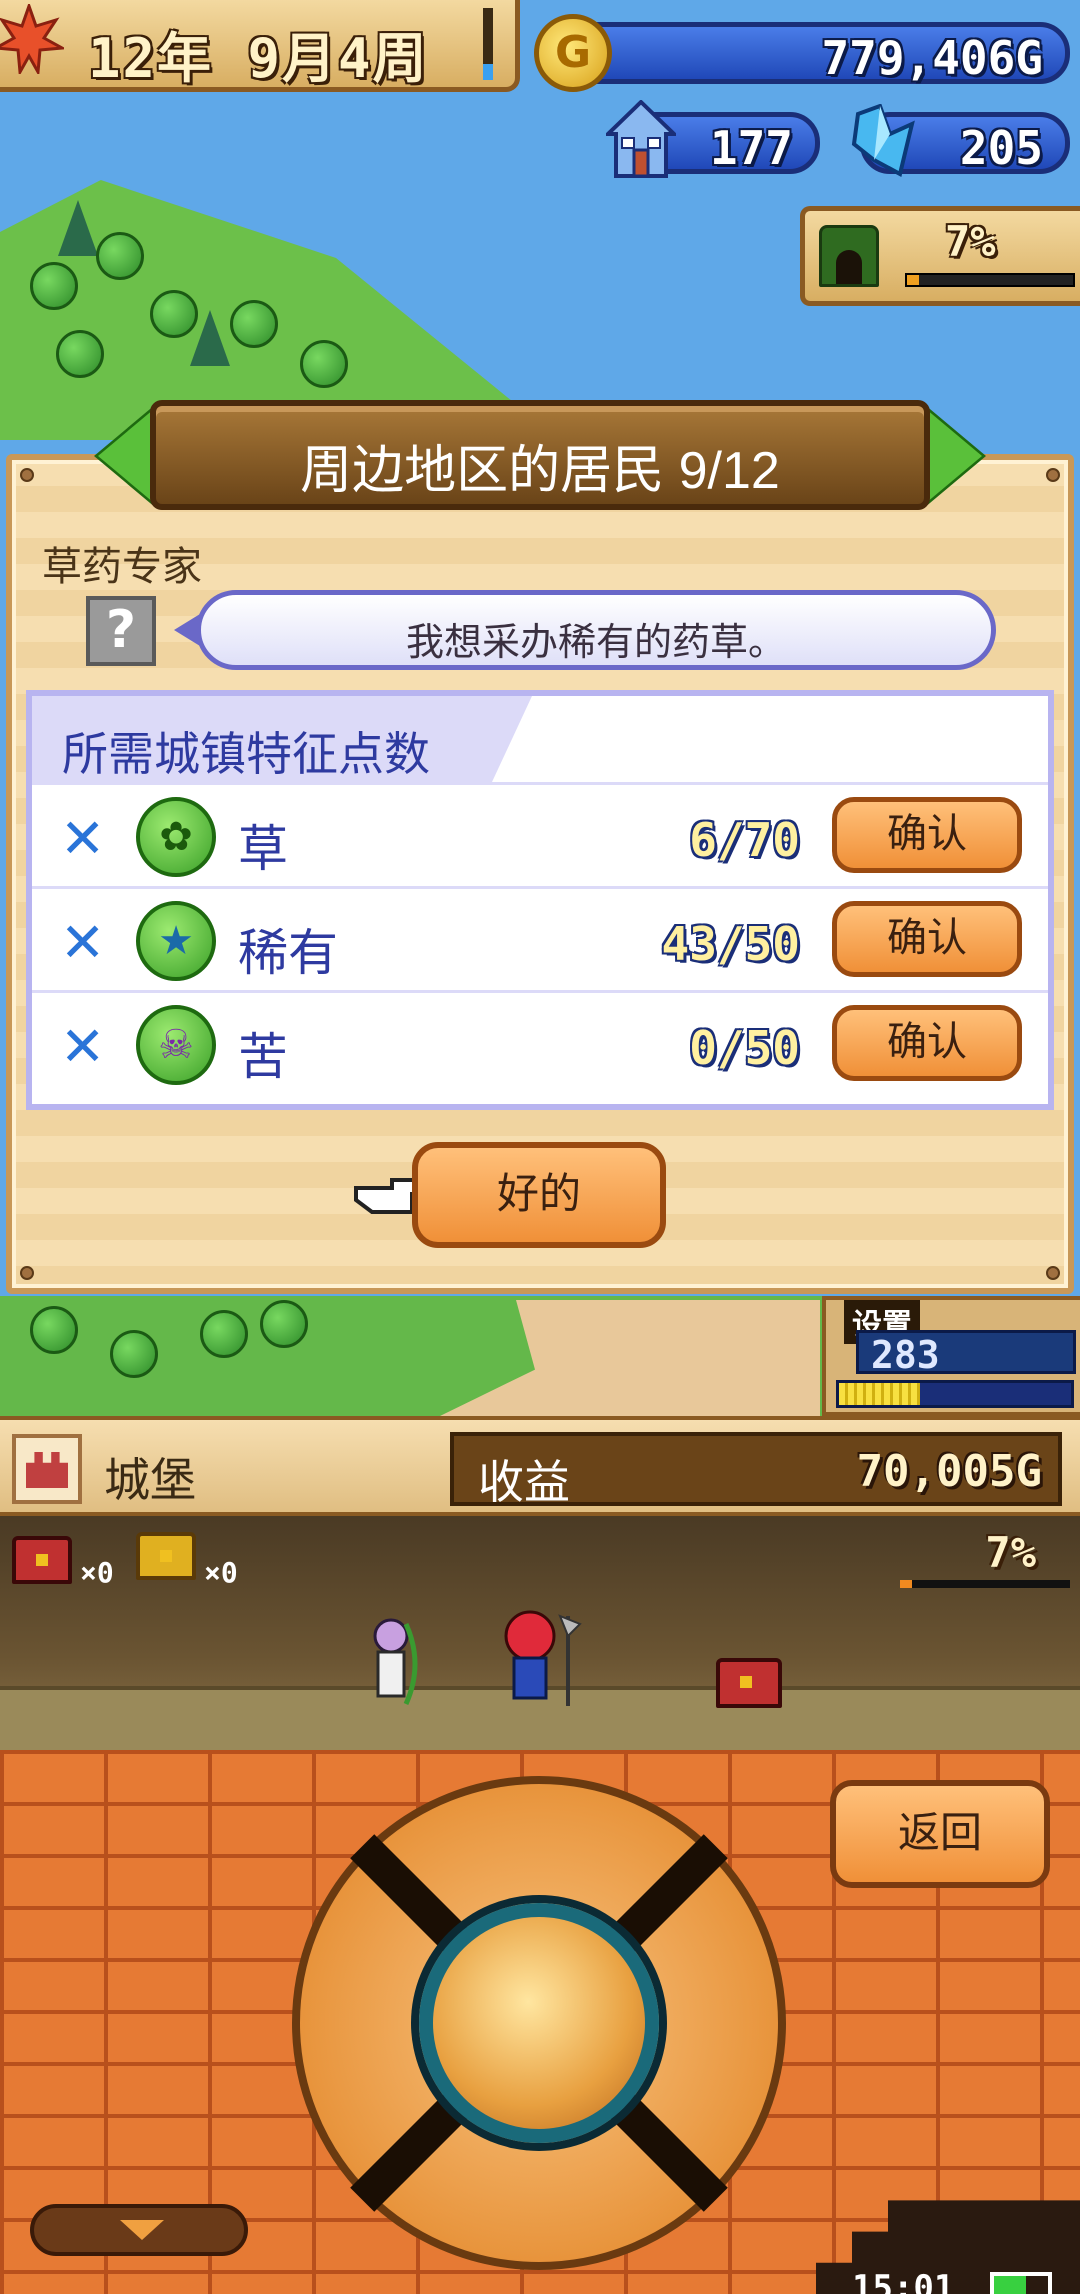  I want to click on treasure-chest-icon, so click(749, 1683).